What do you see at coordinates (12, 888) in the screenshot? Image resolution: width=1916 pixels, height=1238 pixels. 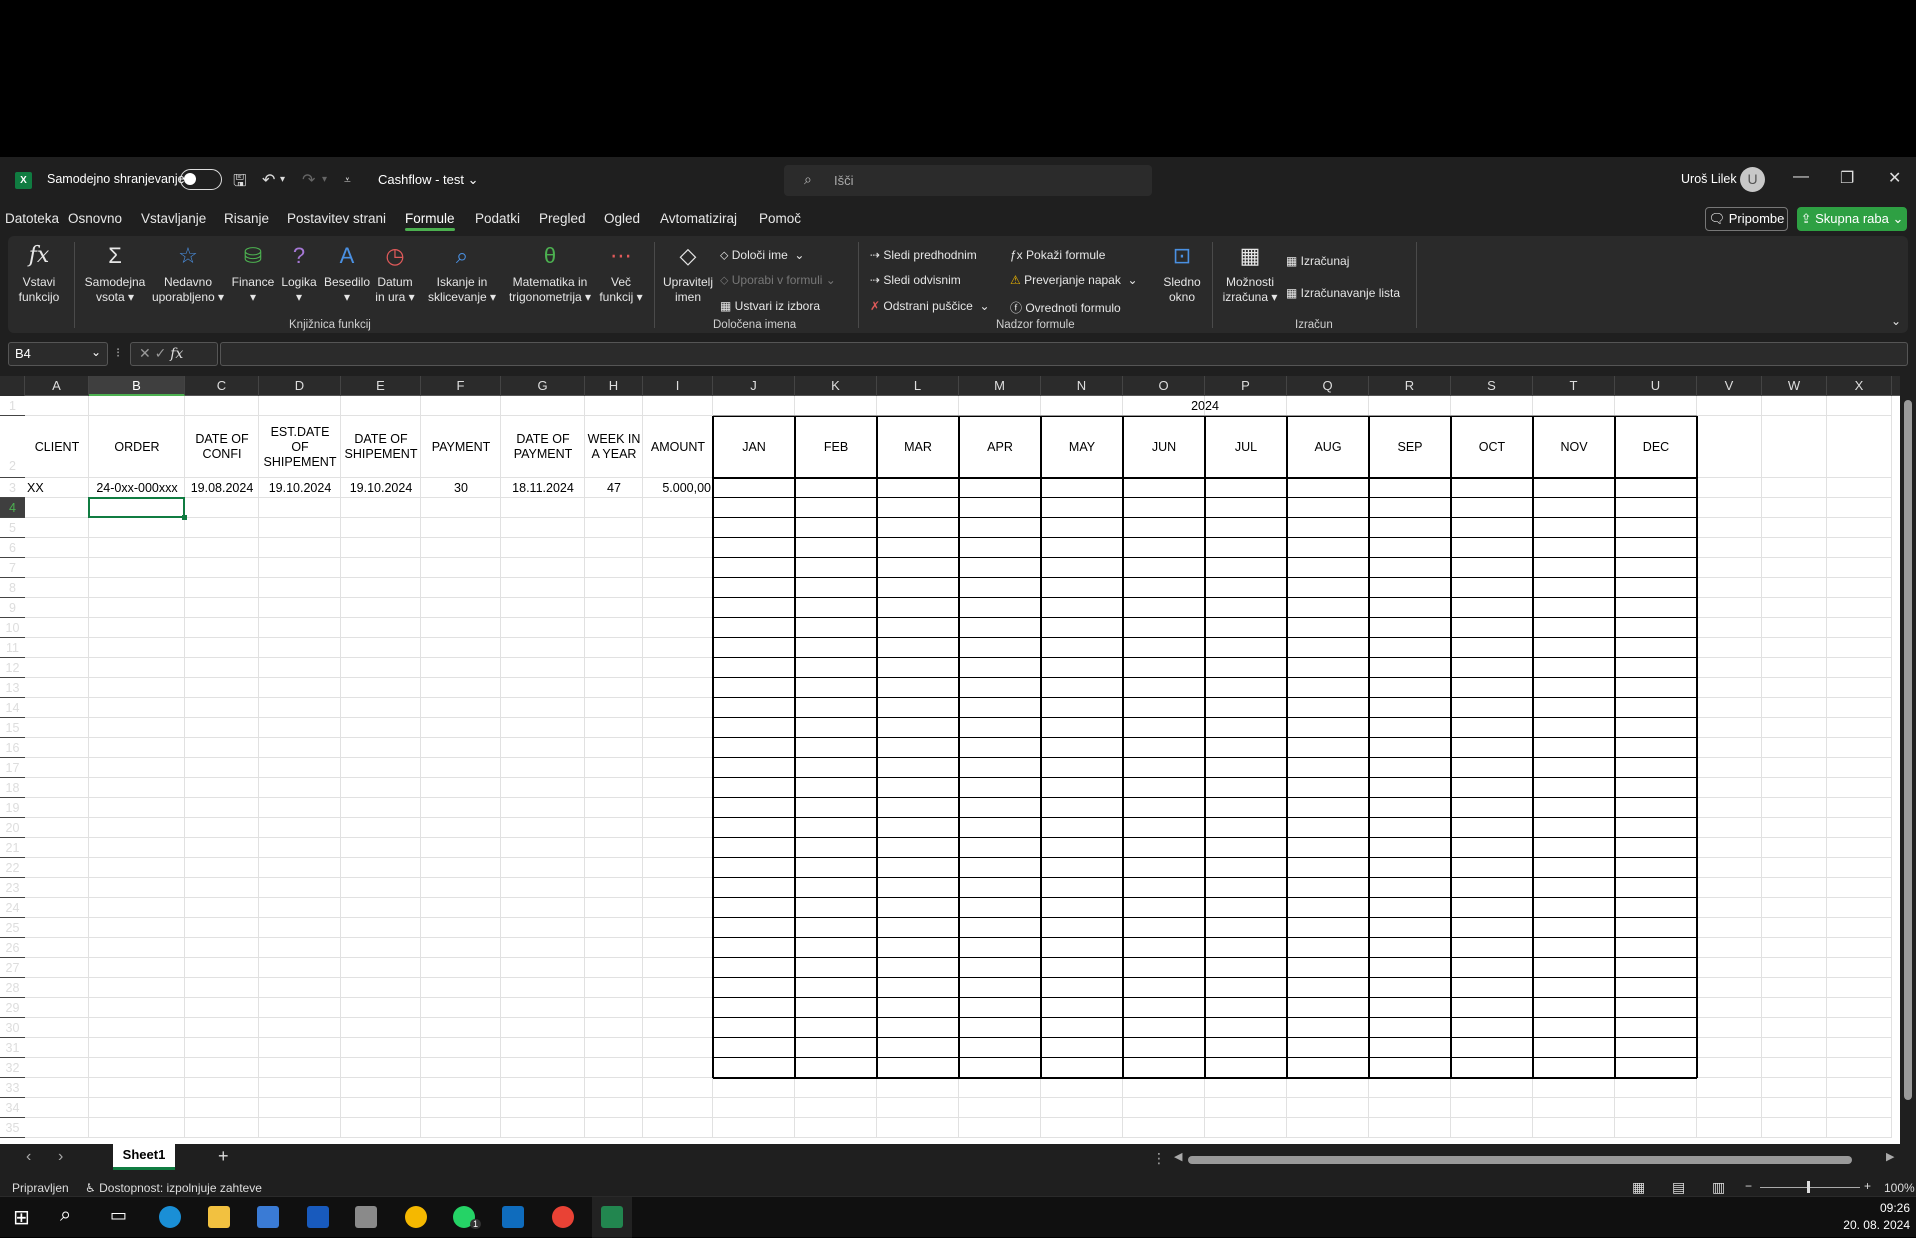 I see `row-header-23: 23` at bounding box center [12, 888].